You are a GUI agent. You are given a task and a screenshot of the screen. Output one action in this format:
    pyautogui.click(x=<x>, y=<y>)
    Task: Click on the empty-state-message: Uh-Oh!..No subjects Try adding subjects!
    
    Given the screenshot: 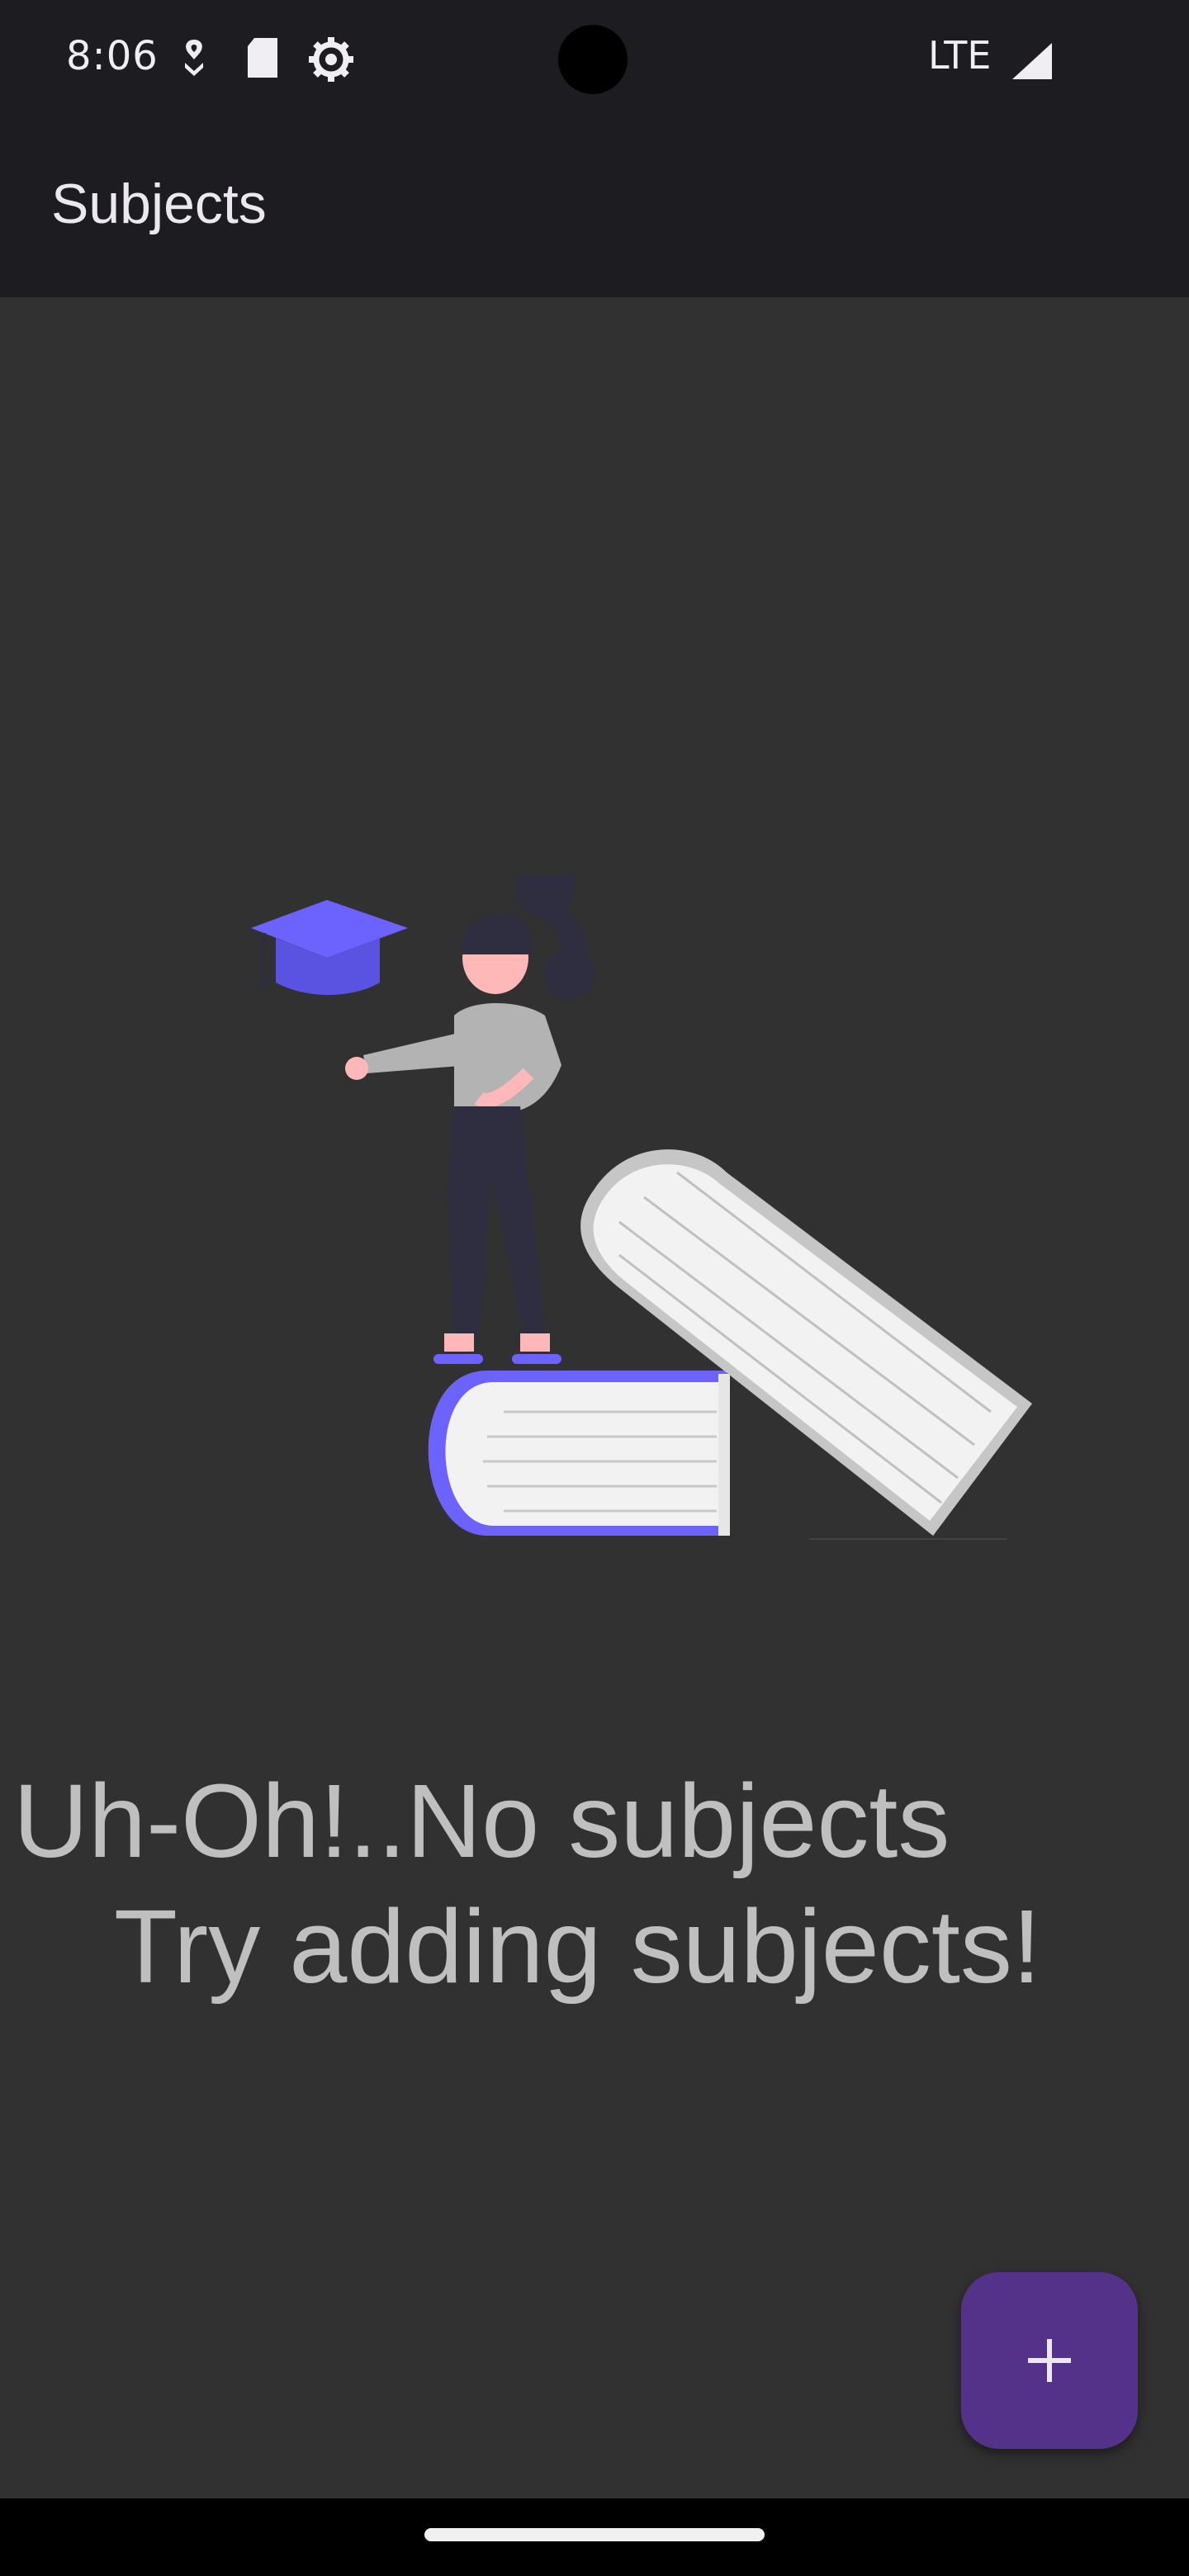 What is the action you would take?
    pyautogui.click(x=594, y=1884)
    